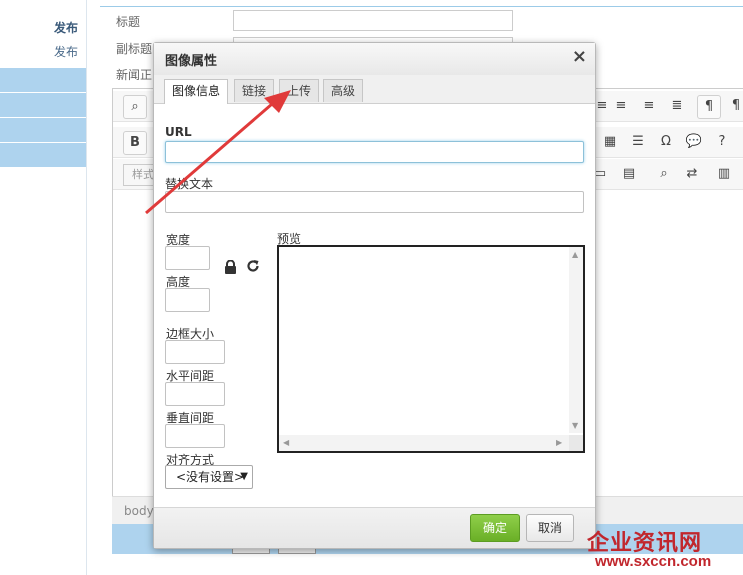 This screenshot has height=575, width=743. What do you see at coordinates (66, 27) in the screenshot?
I see `sidebar-publish-link-1: 发布` at bounding box center [66, 27].